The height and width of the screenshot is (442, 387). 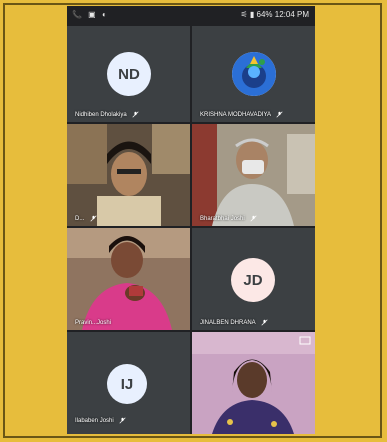 I want to click on participant-name-text: Pravin...Joshi, so click(x=93, y=323).